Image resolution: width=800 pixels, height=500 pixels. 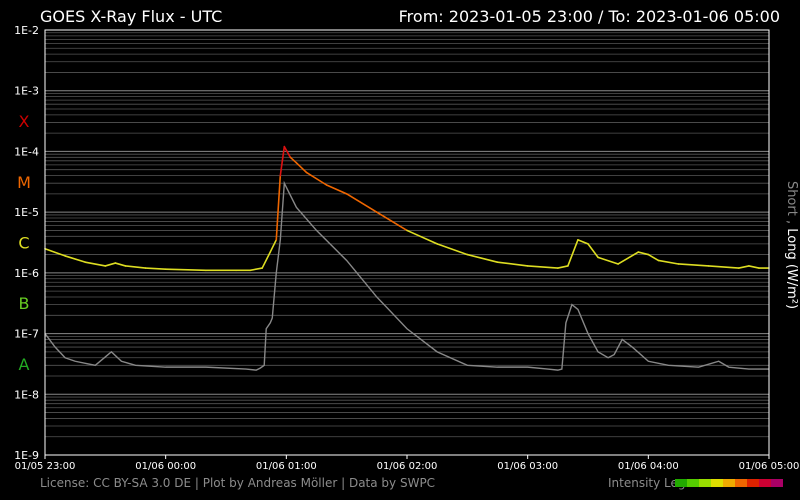 What do you see at coordinates (165, 466) in the screenshot?
I see `x-tick-label: 01/06 00:00` at bounding box center [165, 466].